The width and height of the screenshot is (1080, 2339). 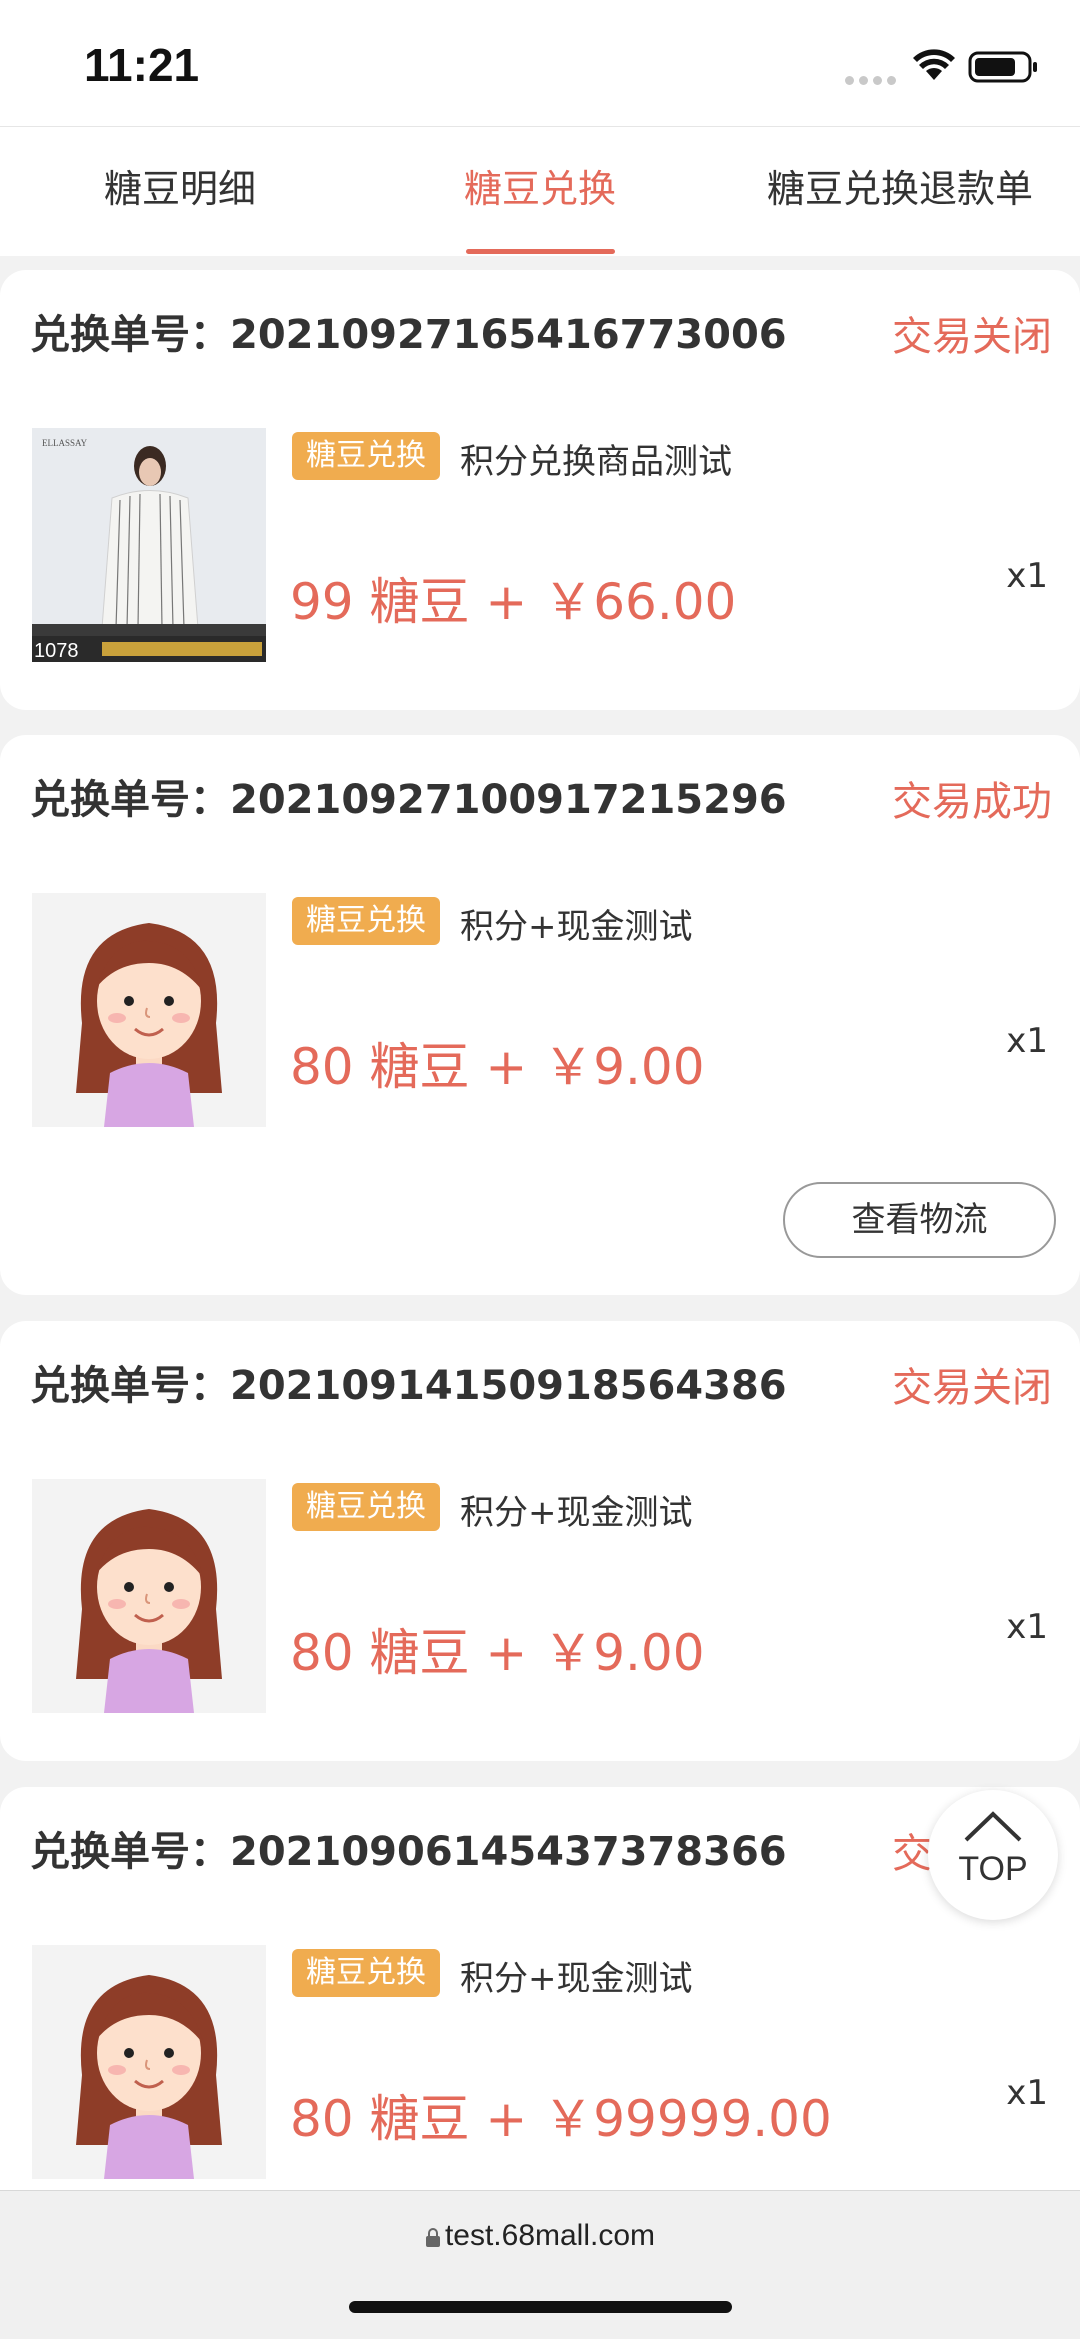 I want to click on status-bar: 11:21, so click(x=540, y=63).